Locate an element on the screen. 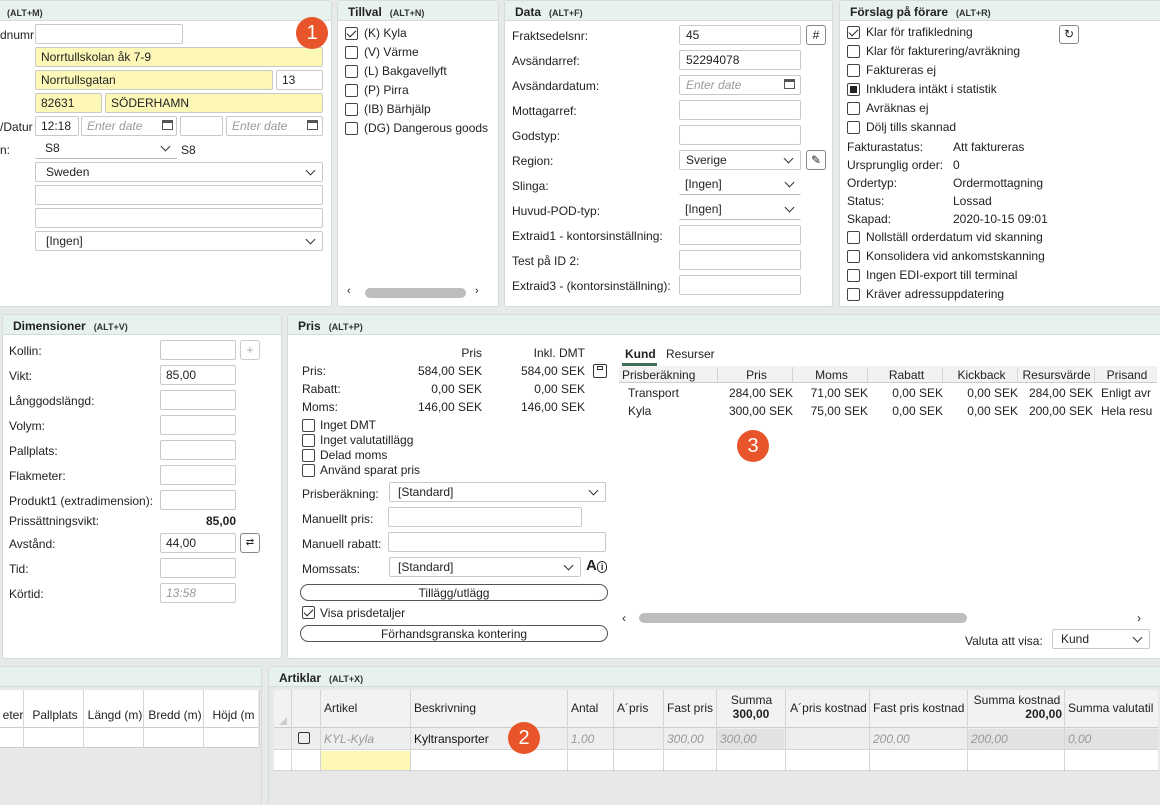 The width and height of the screenshot is (1160, 805). marker-2: 2 is located at coordinates (524, 738).